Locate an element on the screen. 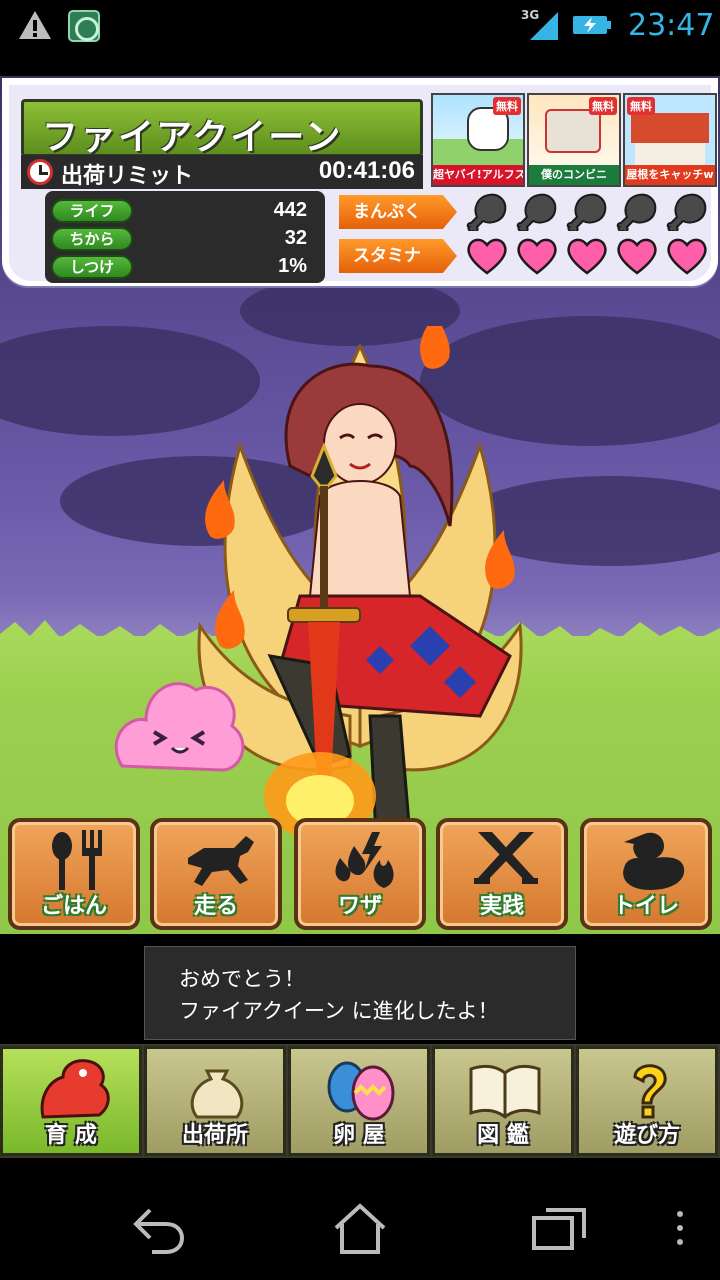 The width and height of the screenshot is (720, 1280). ad-banner-2: 無料 僕のコンビニ is located at coordinates (574, 140).